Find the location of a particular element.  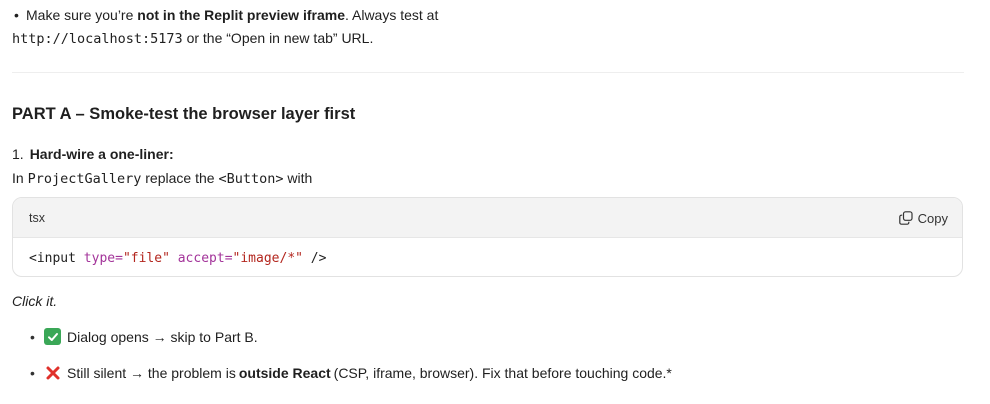

code-attr-accept: accept= is located at coordinates (205, 258).